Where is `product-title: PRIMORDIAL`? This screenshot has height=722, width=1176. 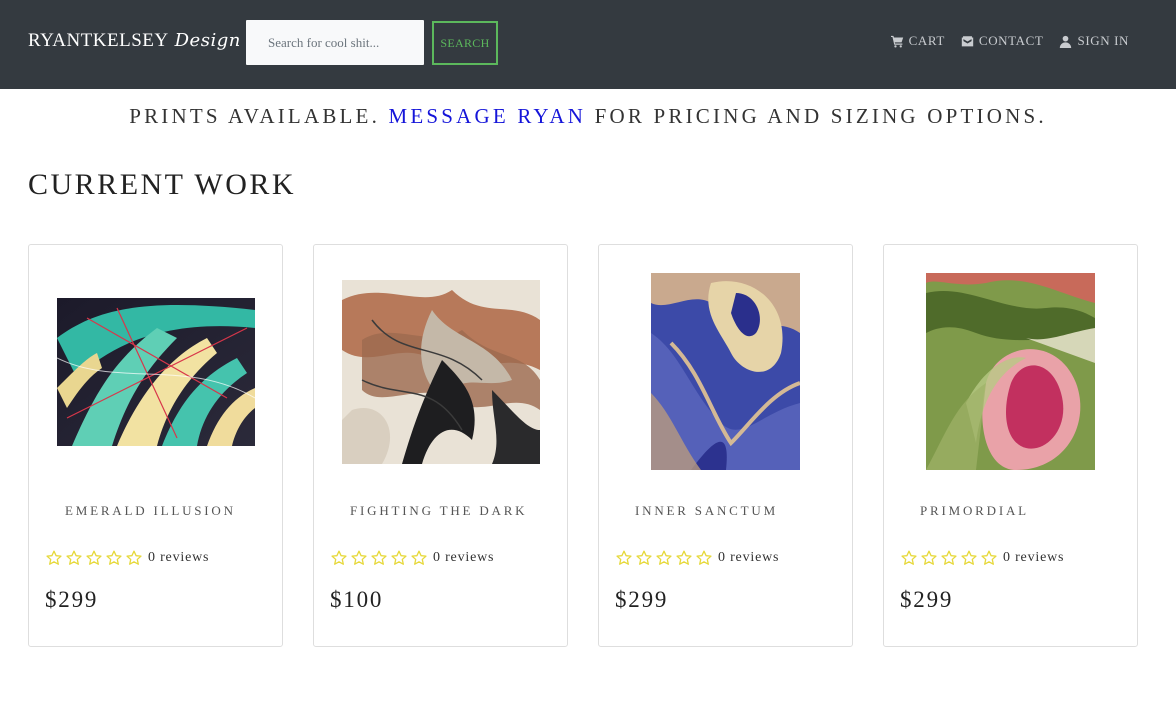 product-title: PRIMORDIAL is located at coordinates (974, 511).